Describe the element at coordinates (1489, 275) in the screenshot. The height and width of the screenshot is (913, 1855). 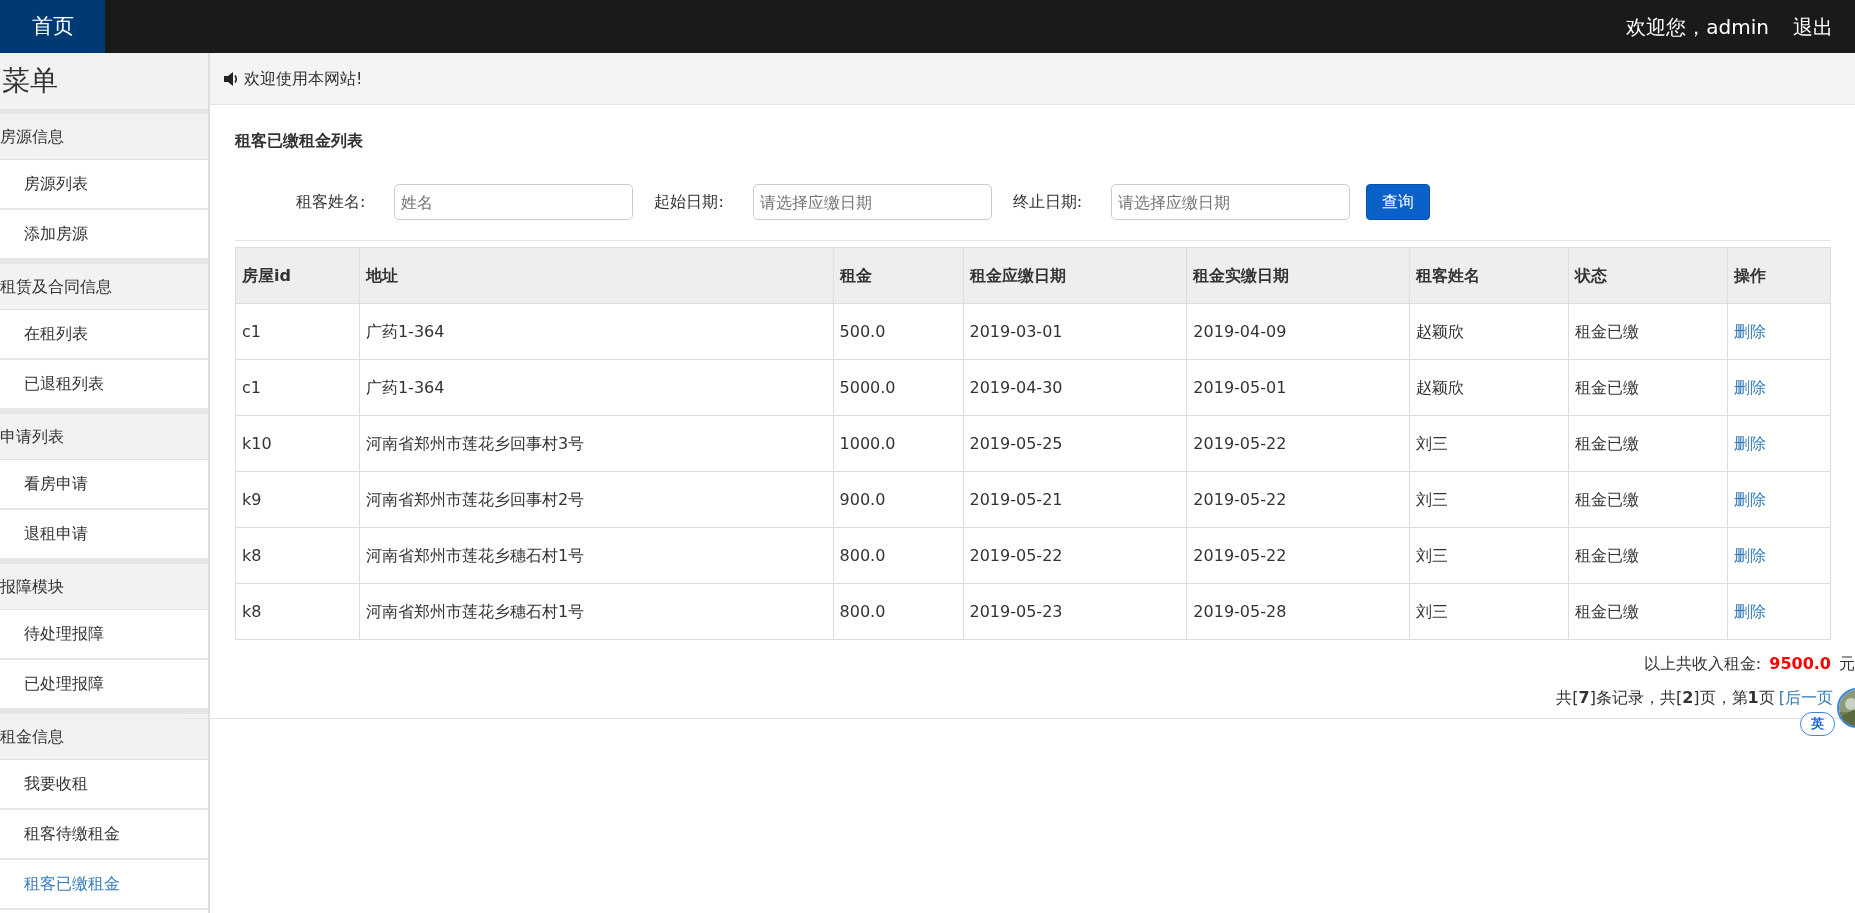
I see `column-header: 租客姓名` at that location.